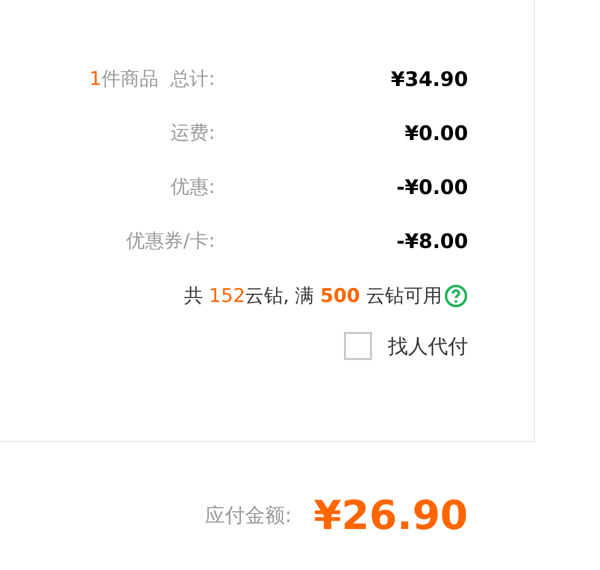 Image resolution: width=600 pixels, height=570 pixels. What do you see at coordinates (313, 296) in the screenshot?
I see `points-note: 共 152云钻, 满 500 云钻可用` at bounding box center [313, 296].